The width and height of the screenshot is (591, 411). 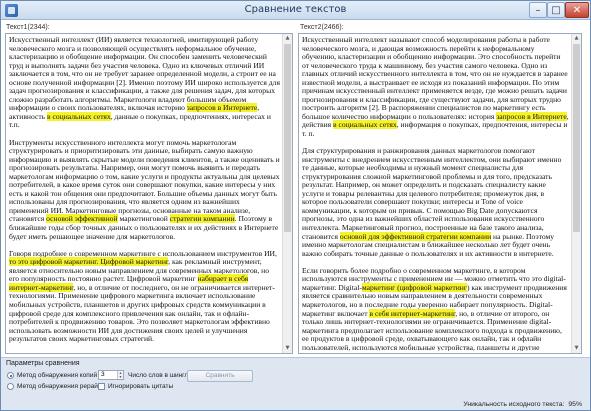 I want to click on ignore-quotes-option: Игнорировать цитаты, so click(x=135, y=386).